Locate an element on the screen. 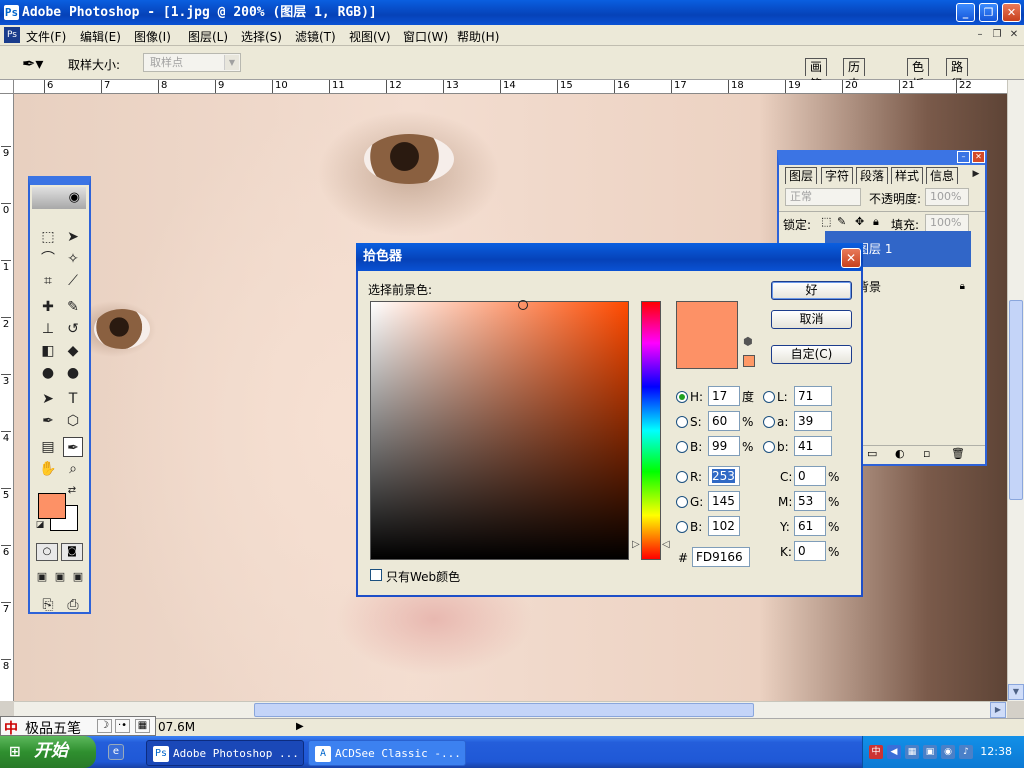  delete-layer-icon: 🗑︎ is located at coordinates (958, 453).